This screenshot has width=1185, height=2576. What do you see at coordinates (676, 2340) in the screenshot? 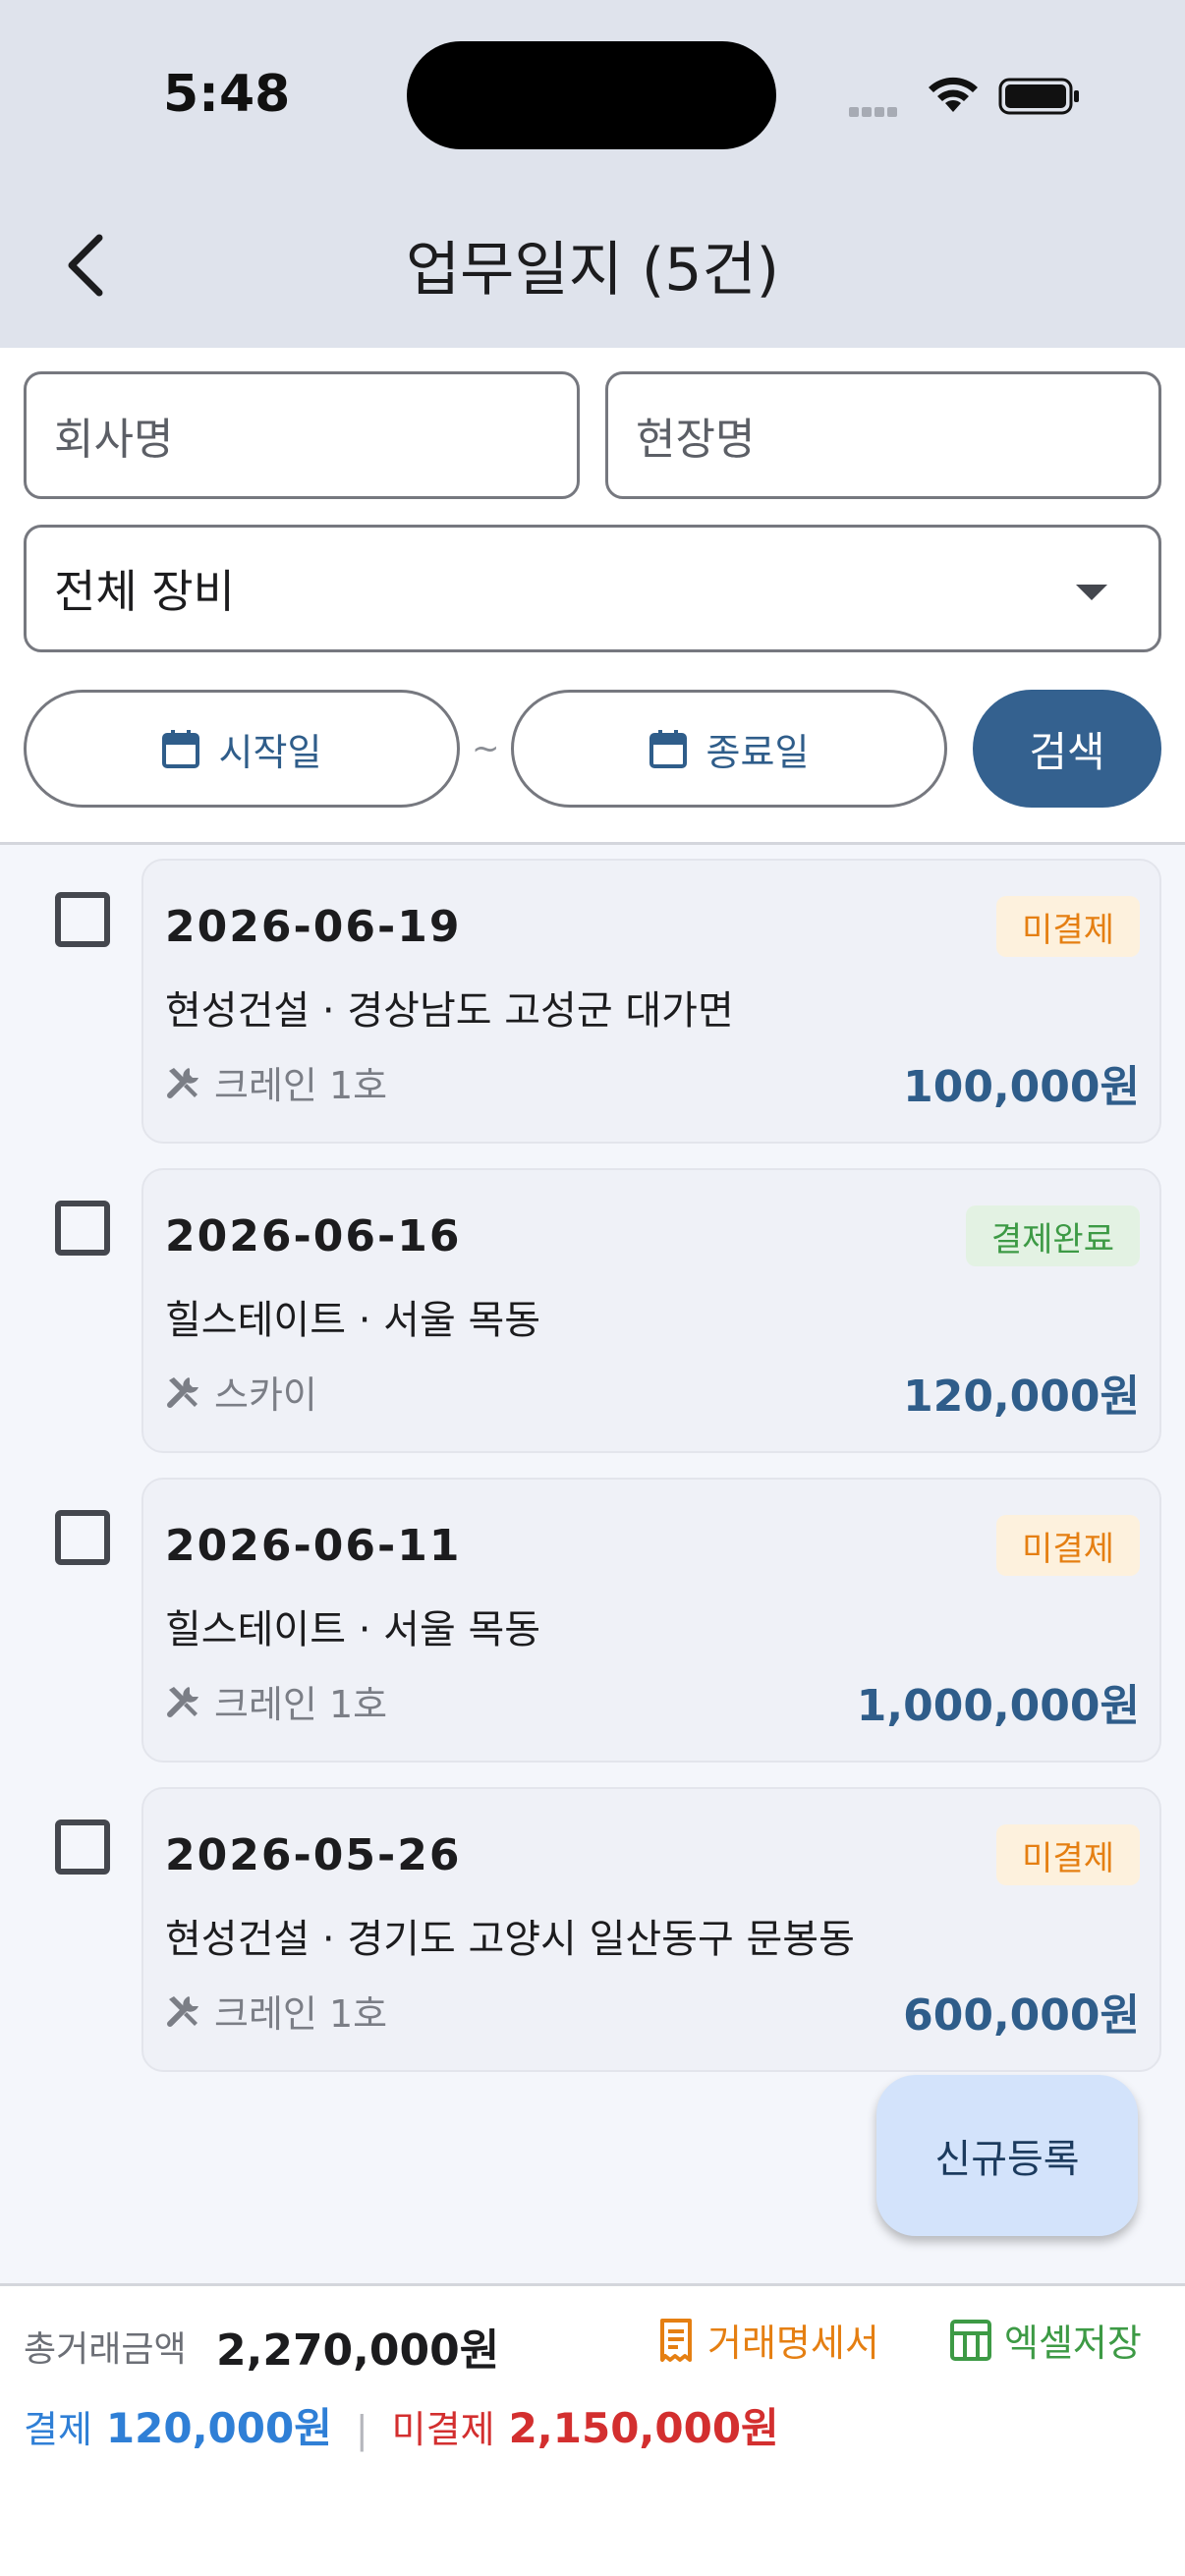
I see `receipt-icon` at bounding box center [676, 2340].